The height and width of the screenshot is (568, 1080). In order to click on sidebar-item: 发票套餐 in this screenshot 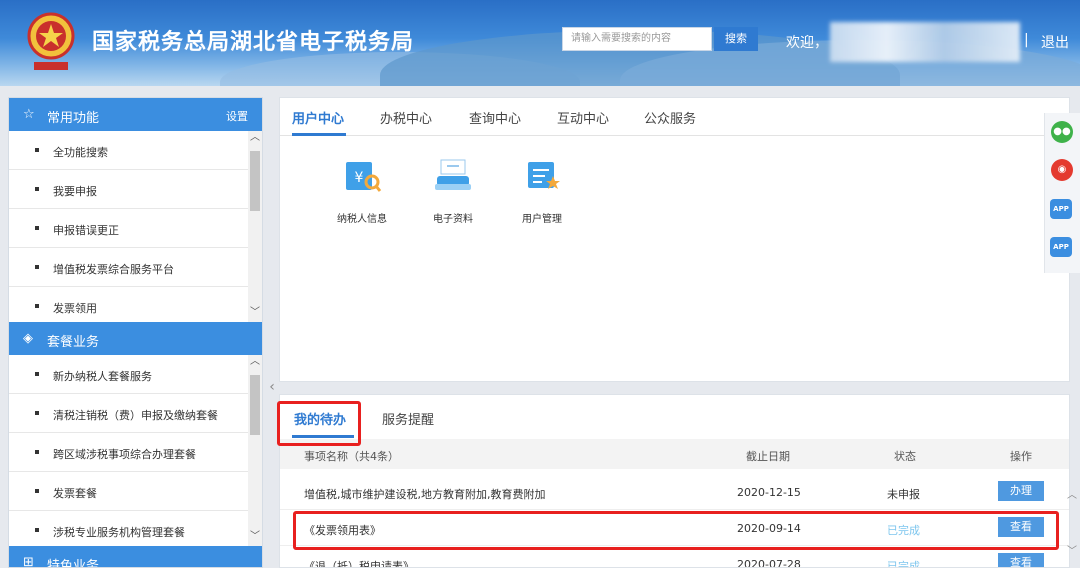, I will do `click(135, 491)`.